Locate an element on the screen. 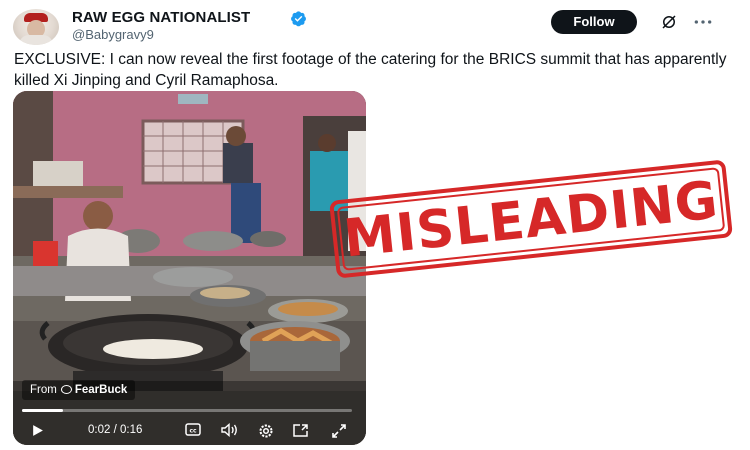 The height and width of the screenshot is (450, 750). video-progress-fill is located at coordinates (43, 410).